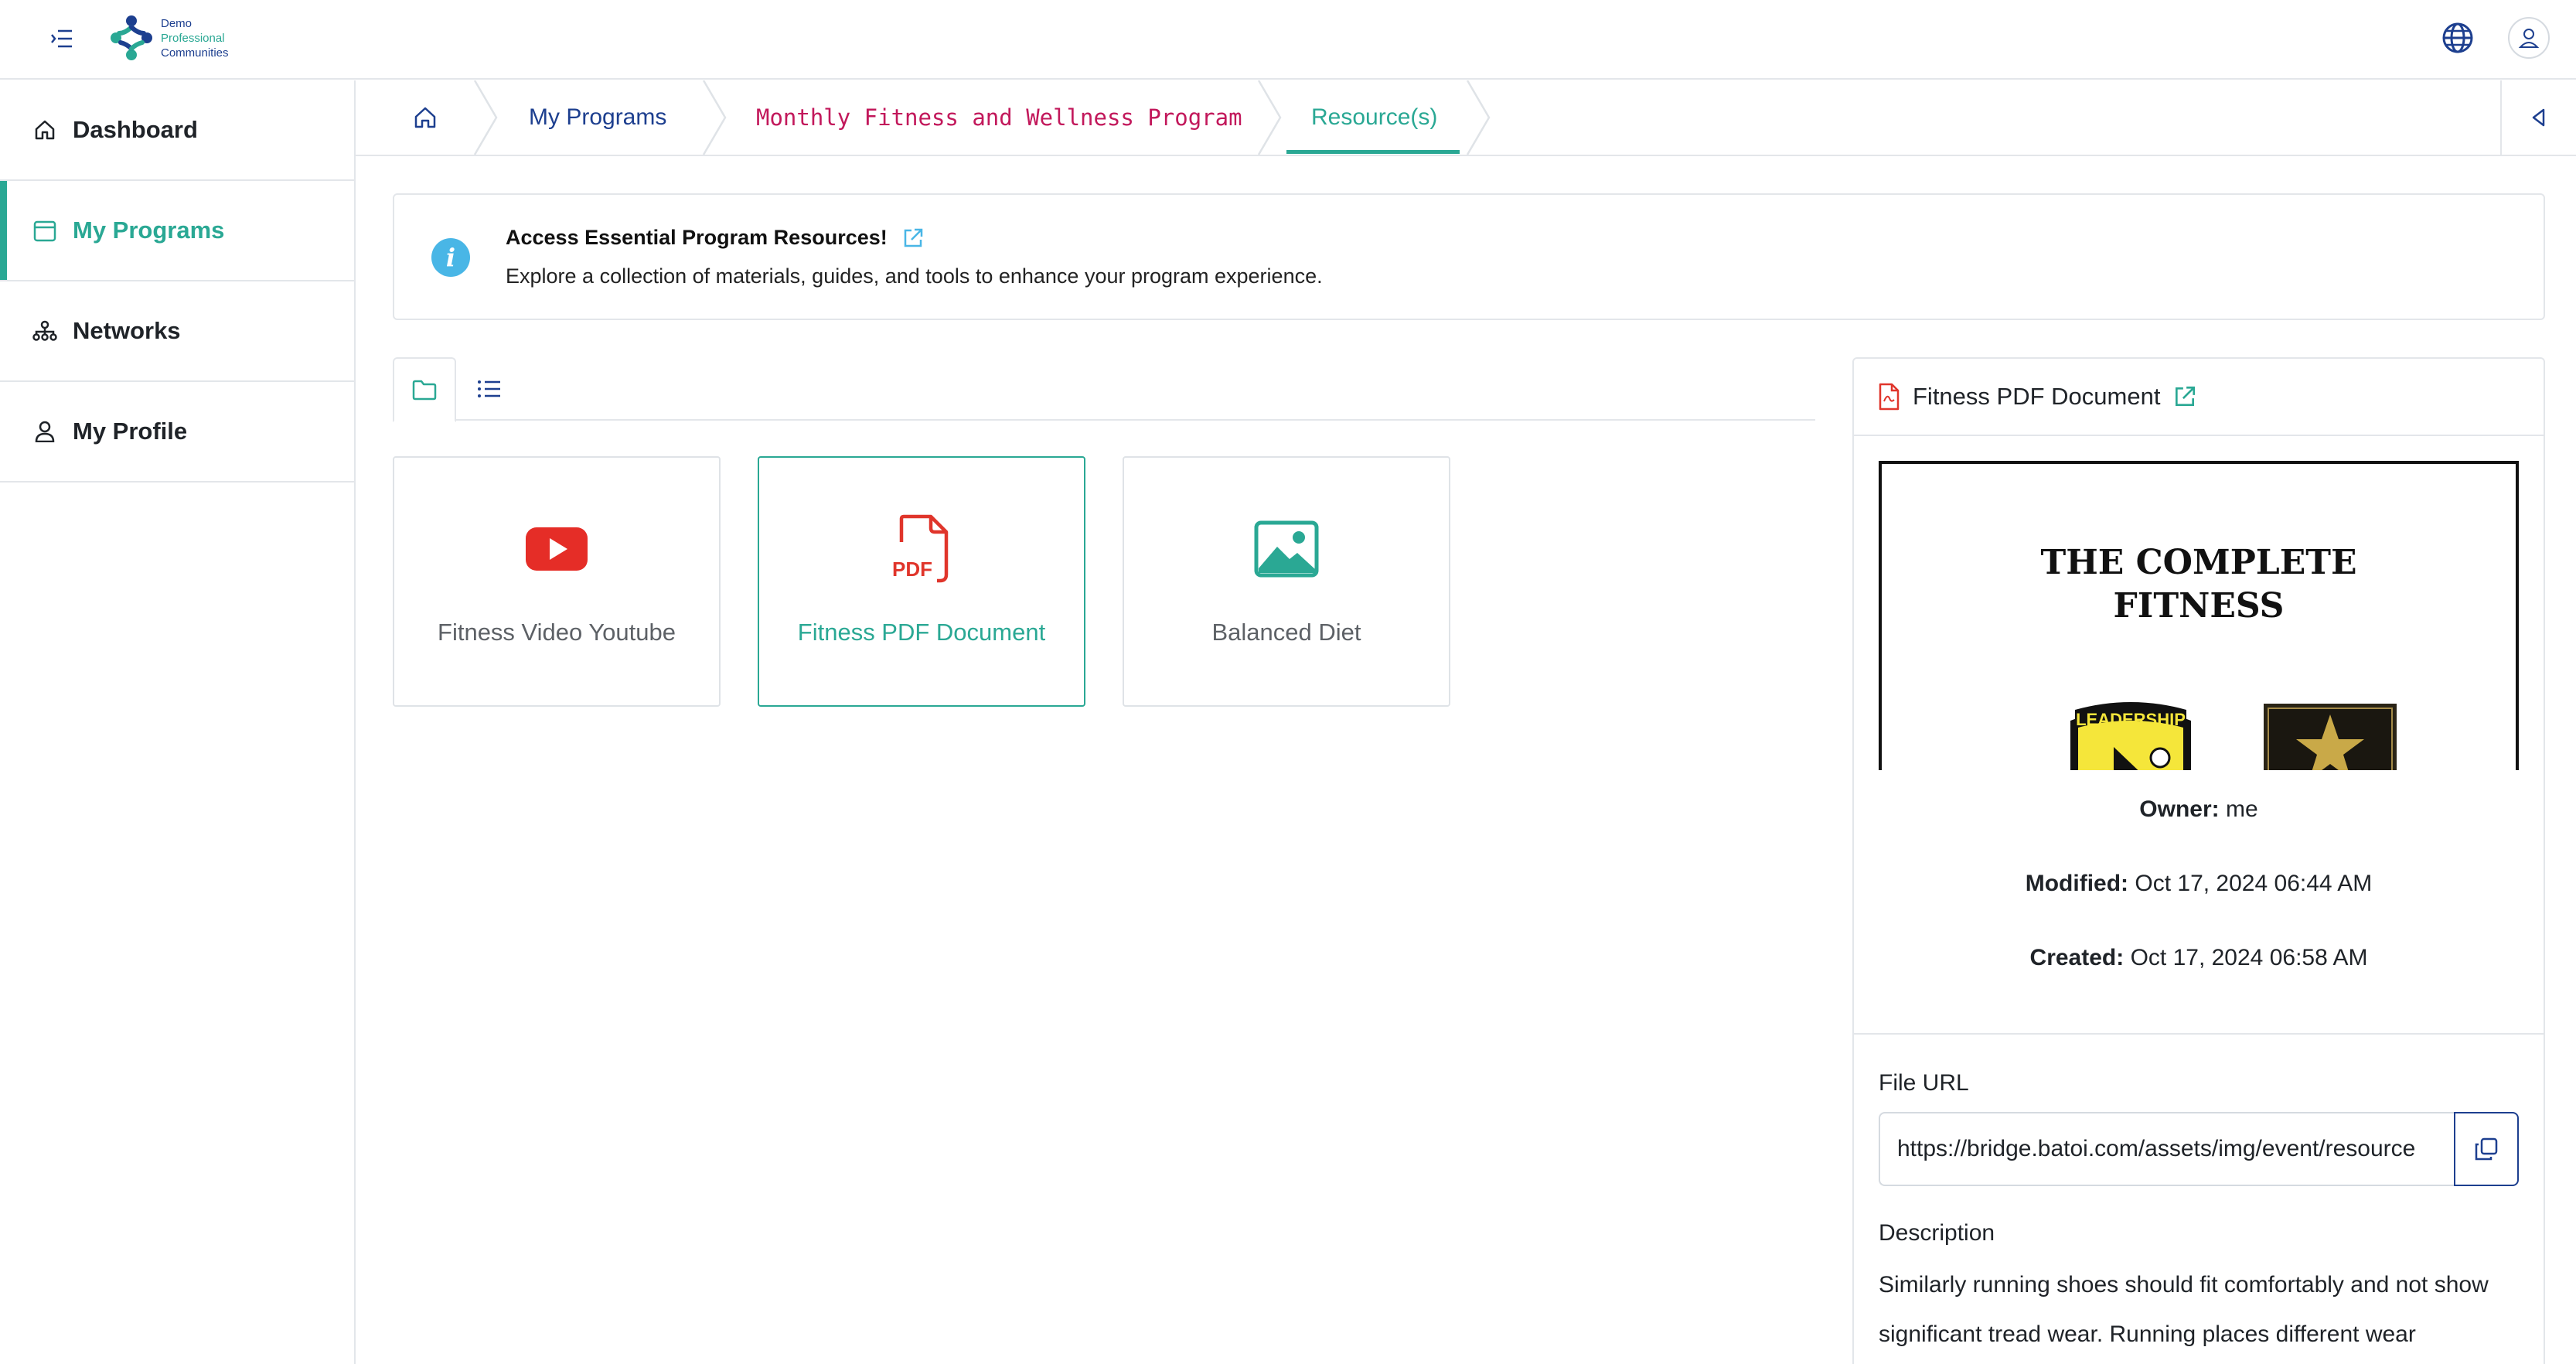  Describe the element at coordinates (2179, 809) in the screenshot. I see `owner-label: Owner:` at that location.